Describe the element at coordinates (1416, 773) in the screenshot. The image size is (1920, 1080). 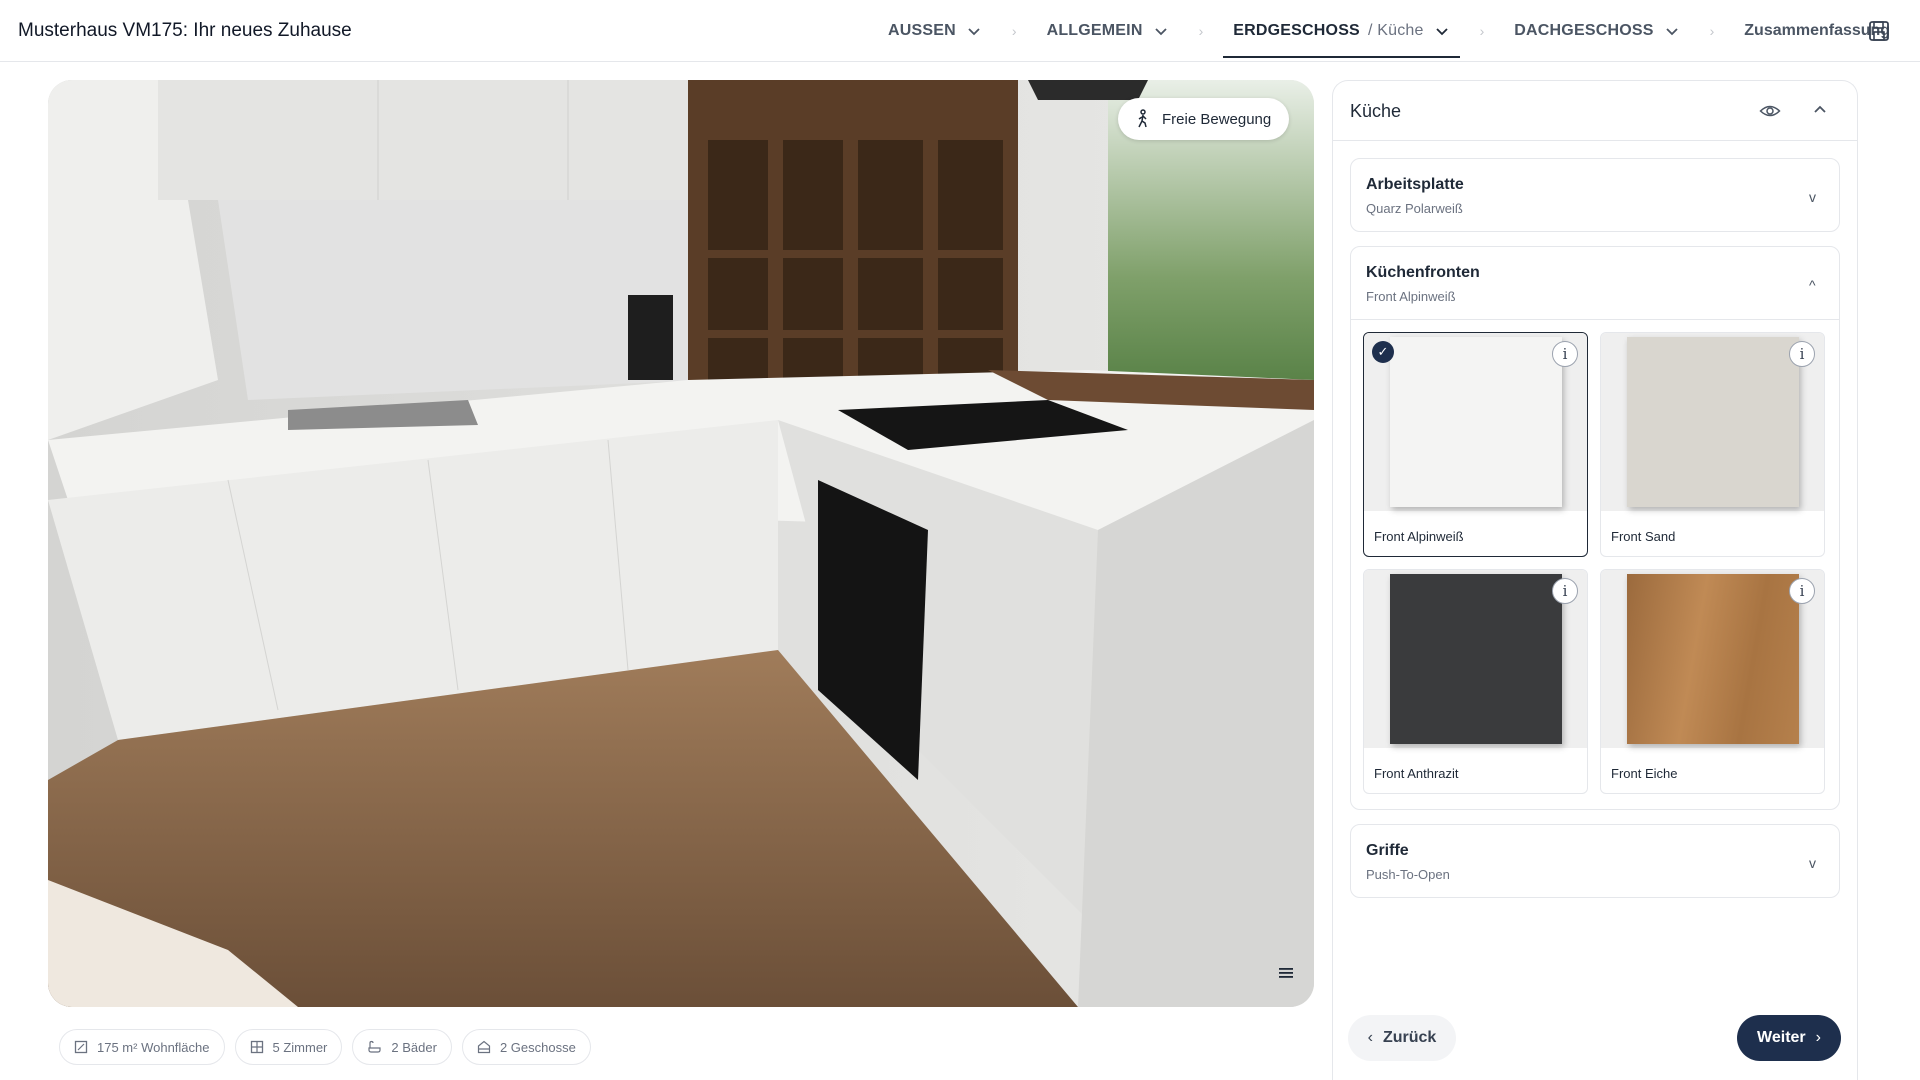
I see `option-label: Front Anthrazit` at that location.